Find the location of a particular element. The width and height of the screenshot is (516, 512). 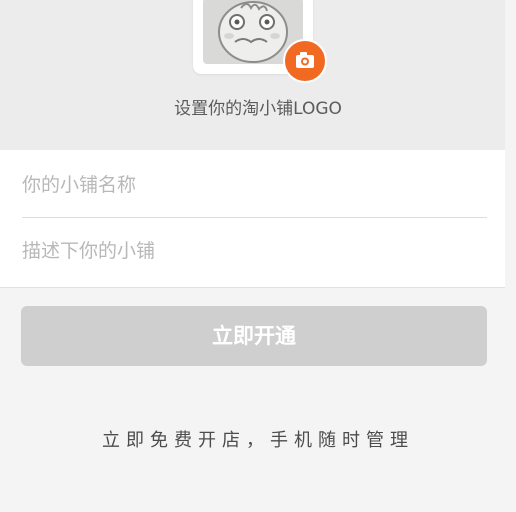

form-divider is located at coordinates (252, 287).